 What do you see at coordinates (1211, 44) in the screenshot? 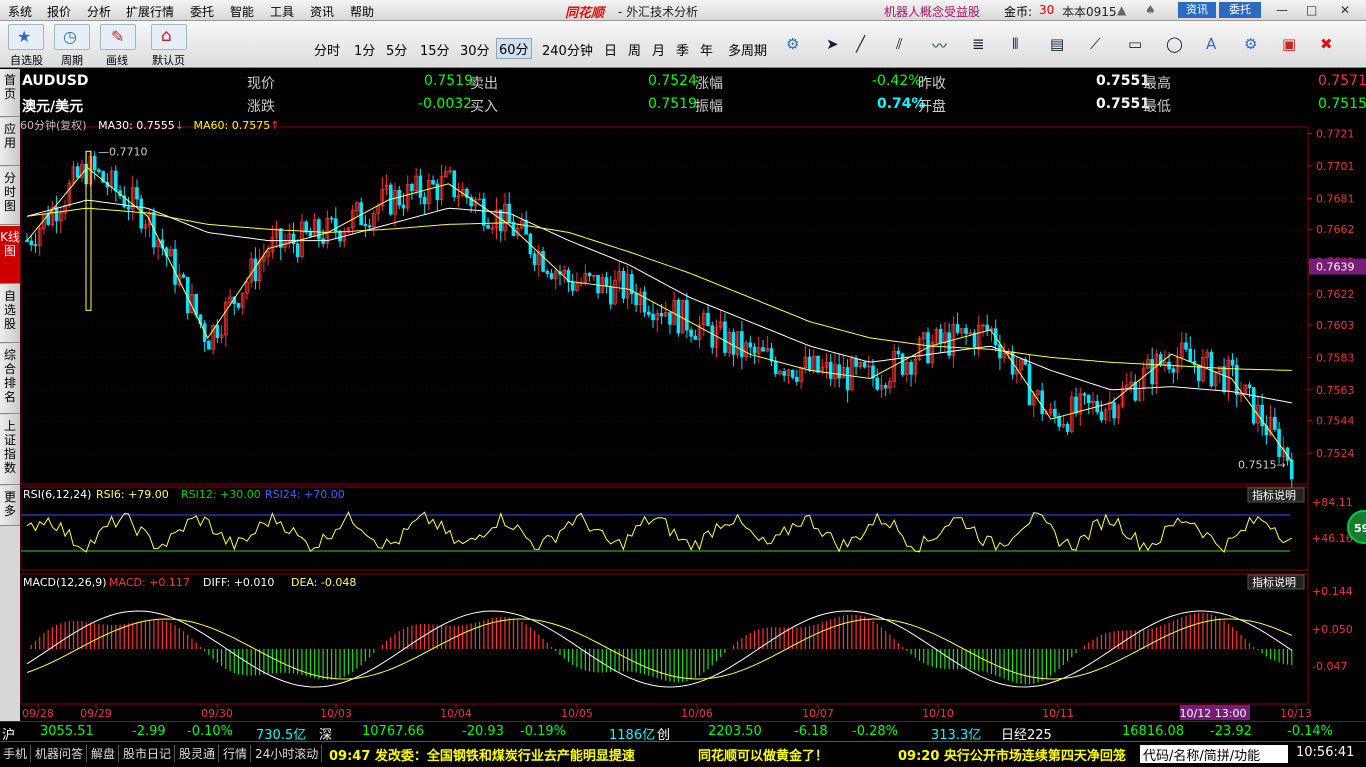
I see `text-tool-icon: A` at bounding box center [1211, 44].